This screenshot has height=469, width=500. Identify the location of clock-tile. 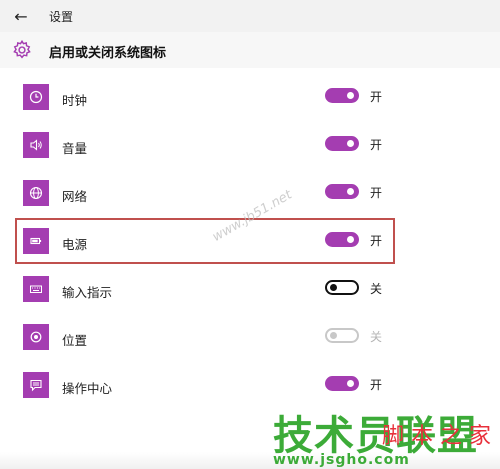
(36, 97).